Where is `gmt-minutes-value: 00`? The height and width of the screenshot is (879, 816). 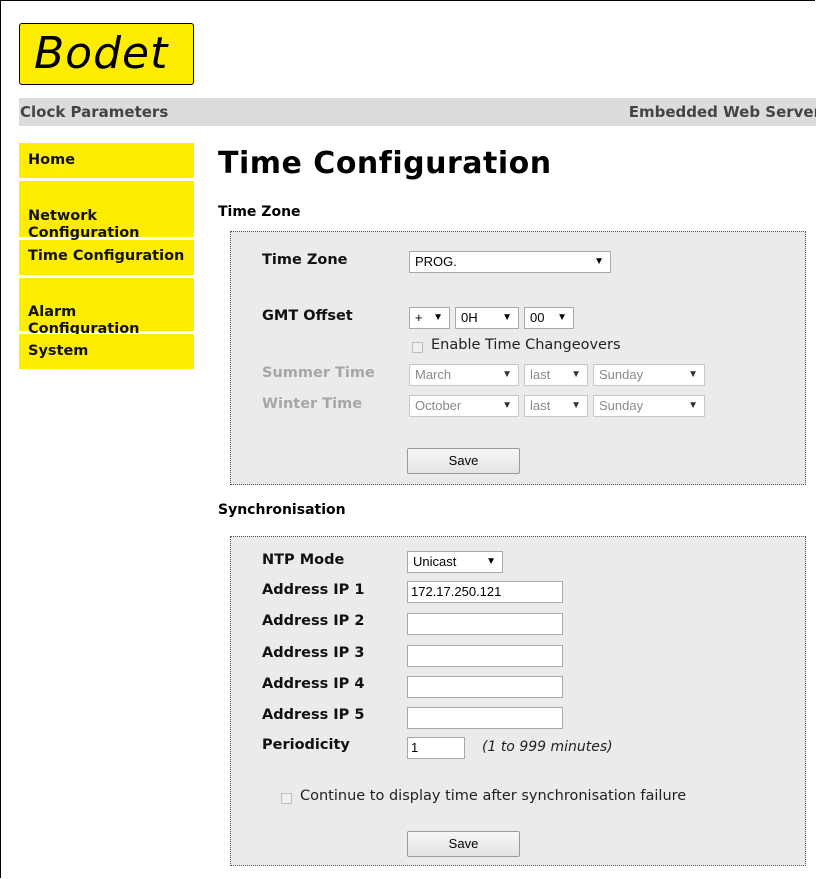
gmt-minutes-value: 00 is located at coordinates (537, 317).